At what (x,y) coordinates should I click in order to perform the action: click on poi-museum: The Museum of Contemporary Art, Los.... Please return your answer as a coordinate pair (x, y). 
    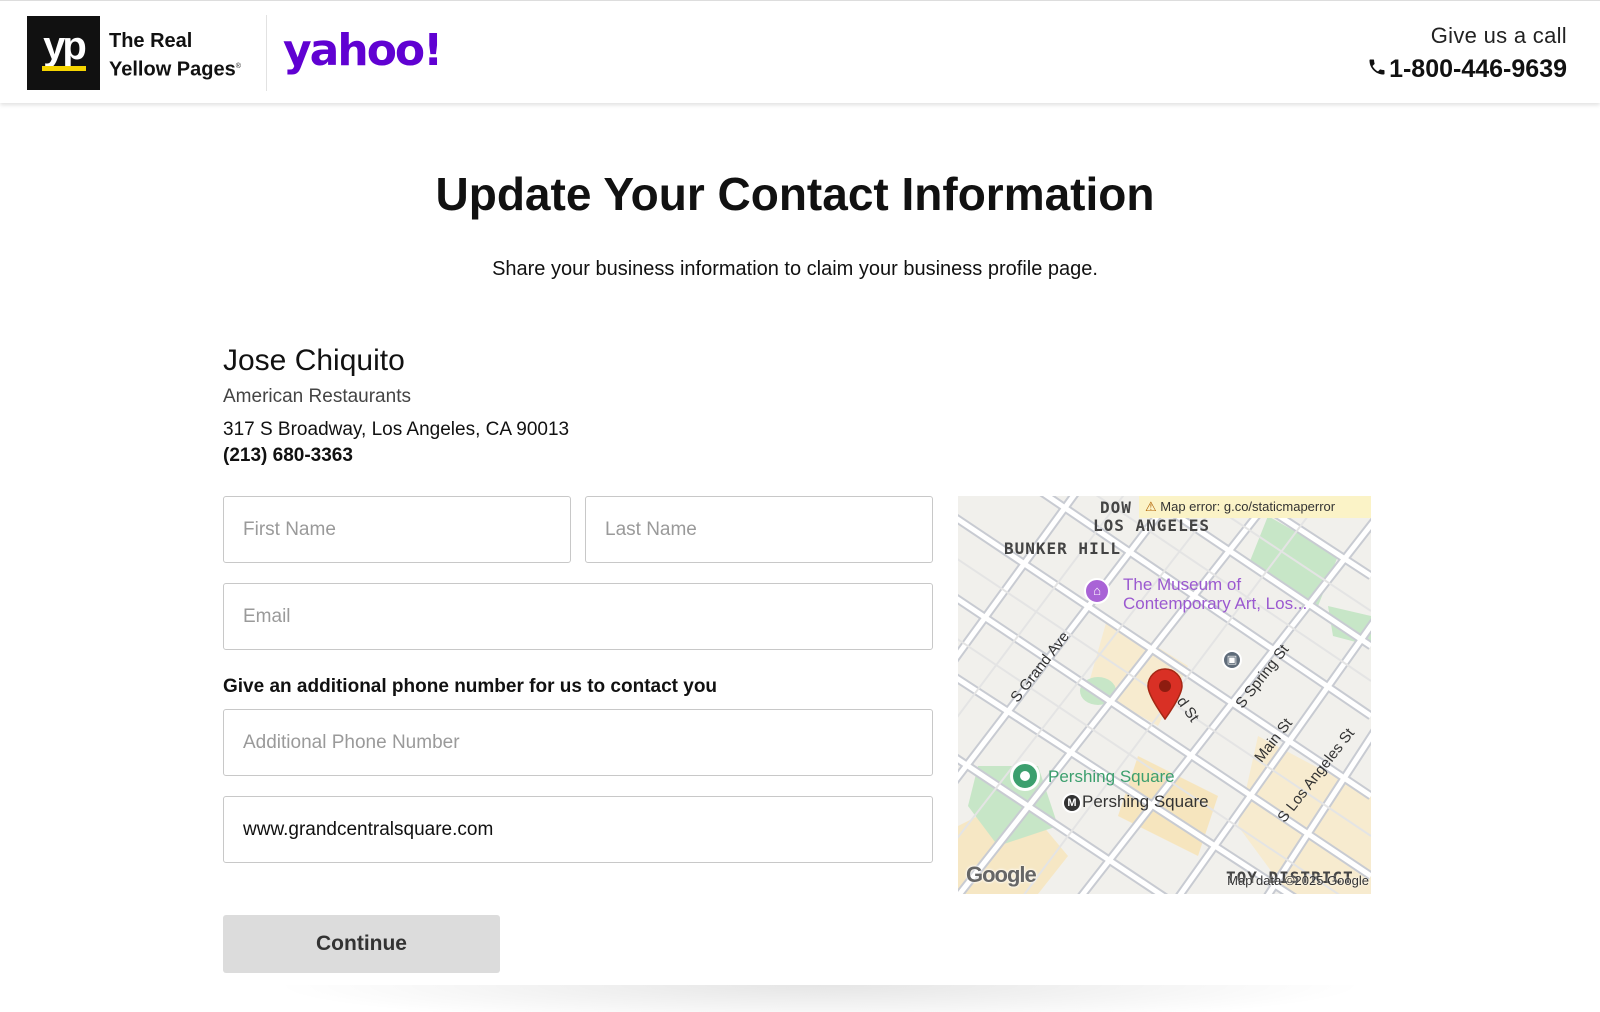
    Looking at the image, I should click on (1215, 594).